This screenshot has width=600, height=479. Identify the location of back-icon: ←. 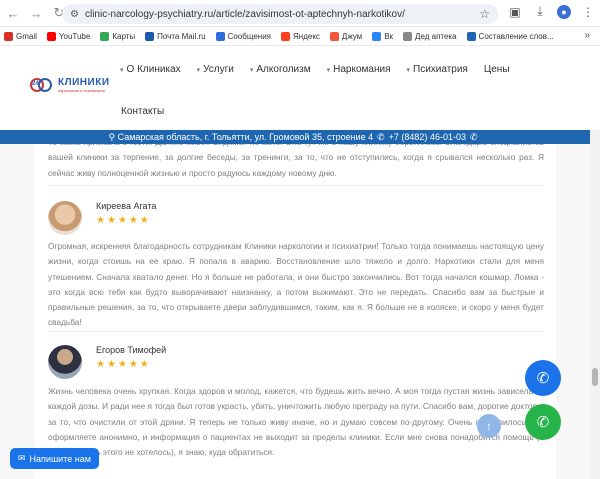
(13, 13).